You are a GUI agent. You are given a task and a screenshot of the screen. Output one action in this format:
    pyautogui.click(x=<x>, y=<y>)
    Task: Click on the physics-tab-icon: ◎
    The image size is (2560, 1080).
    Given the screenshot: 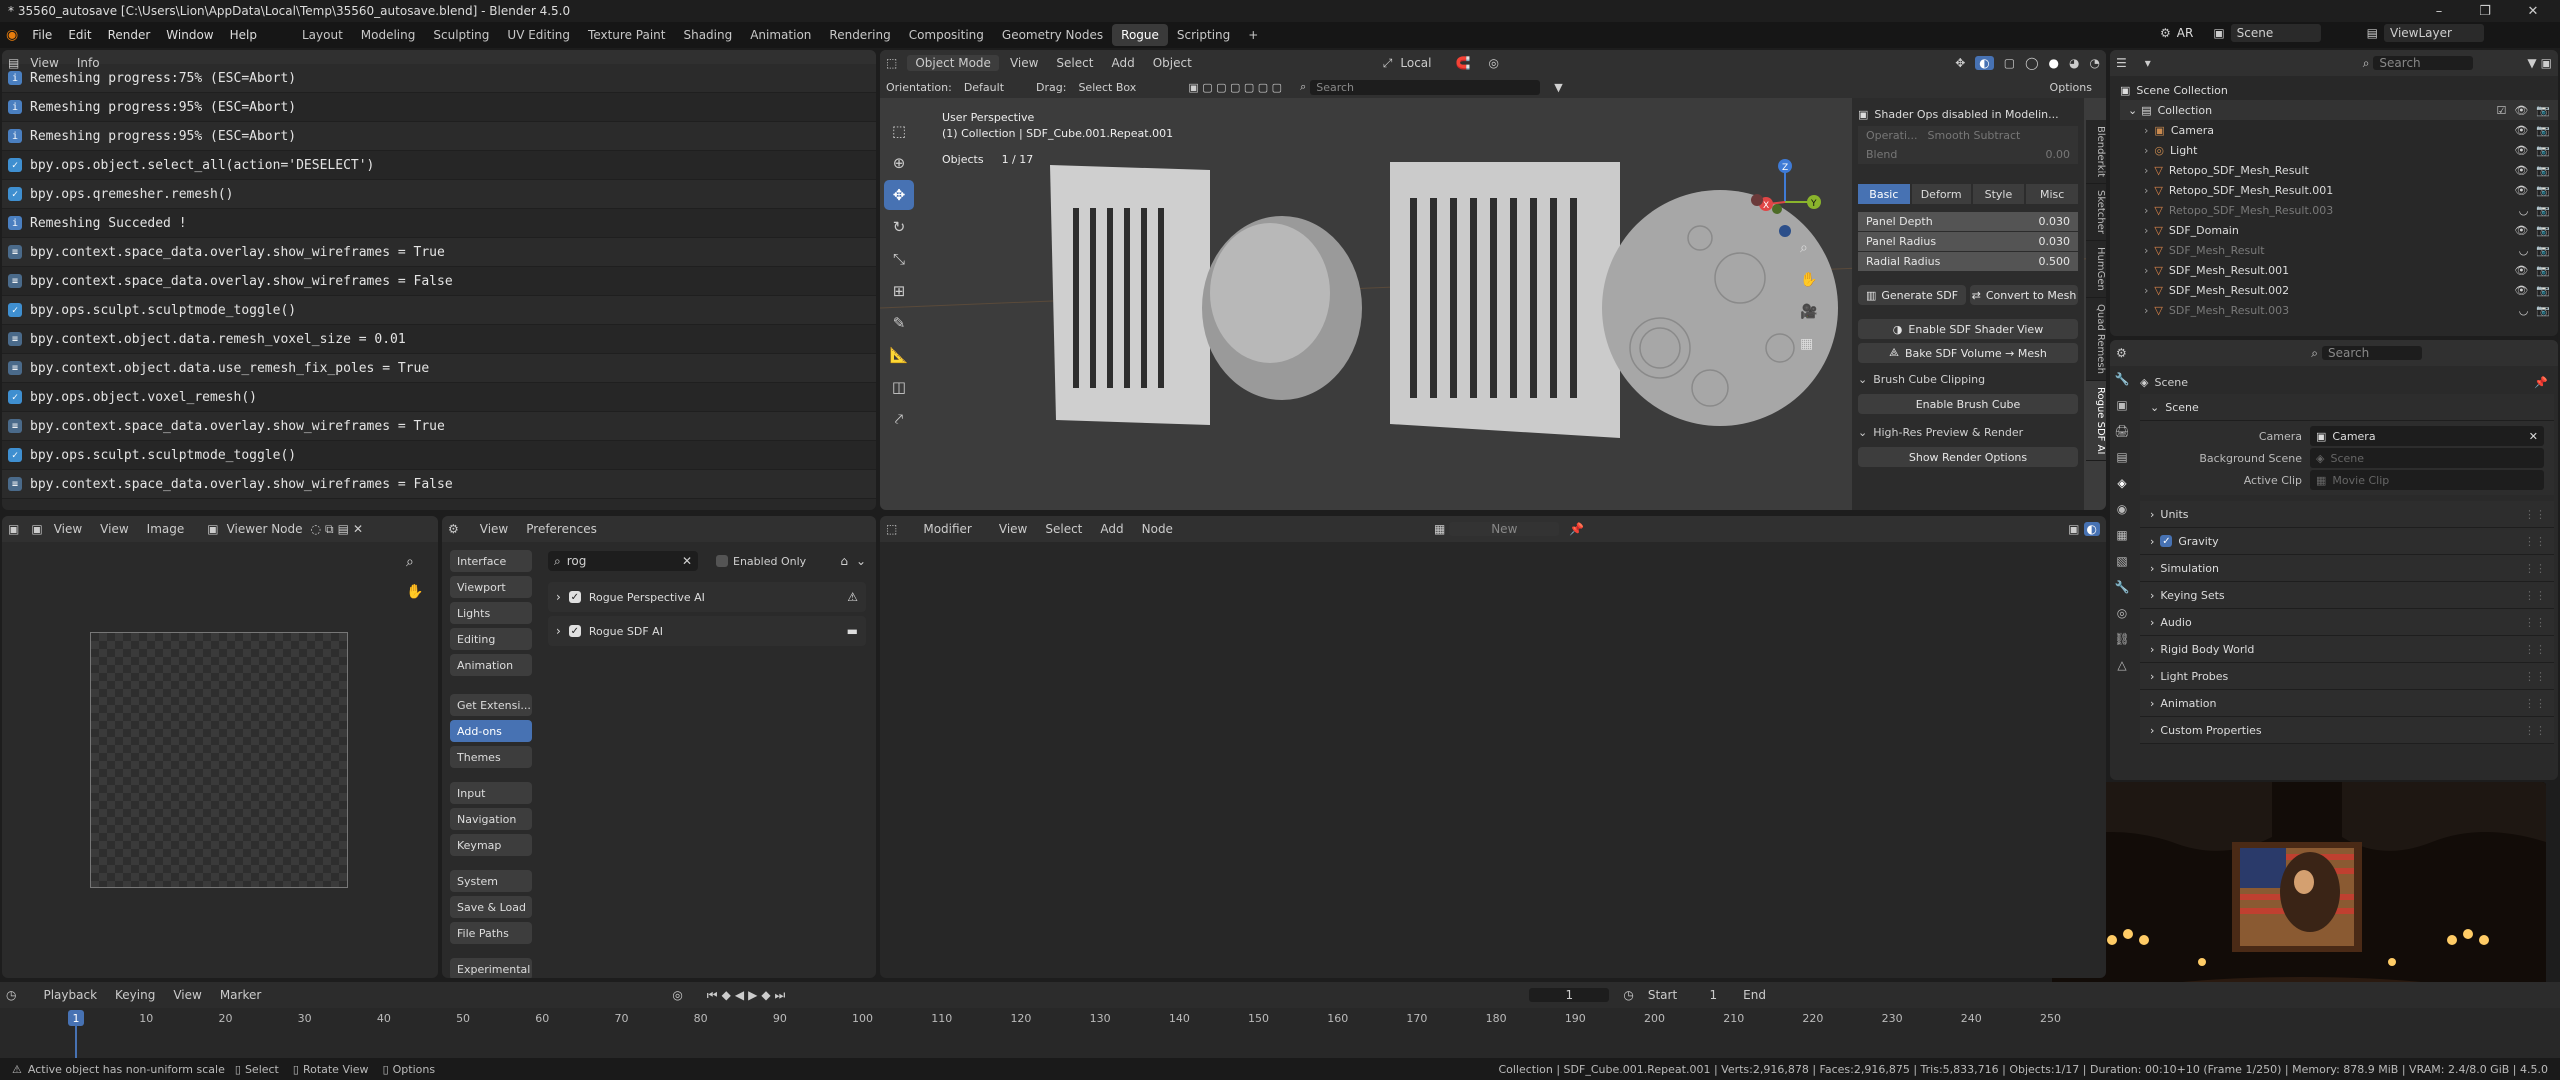 What is the action you would take?
    pyautogui.click(x=2122, y=613)
    